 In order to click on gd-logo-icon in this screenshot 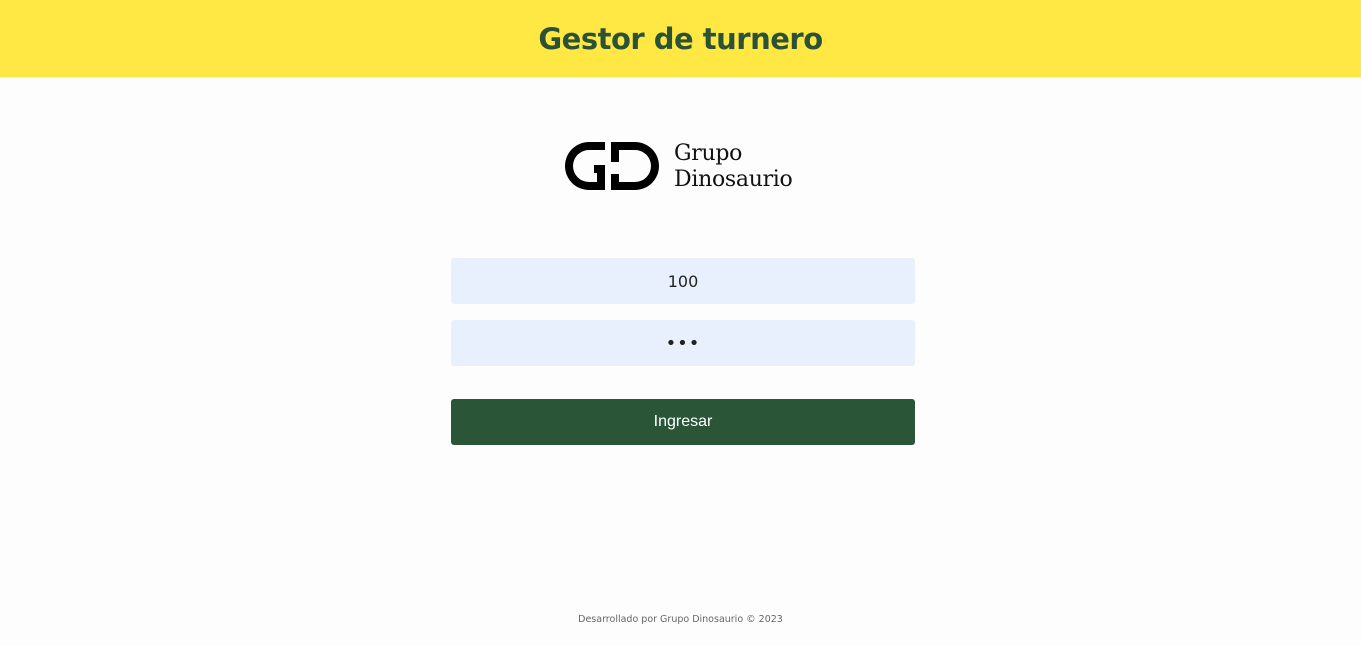, I will do `click(612, 166)`.